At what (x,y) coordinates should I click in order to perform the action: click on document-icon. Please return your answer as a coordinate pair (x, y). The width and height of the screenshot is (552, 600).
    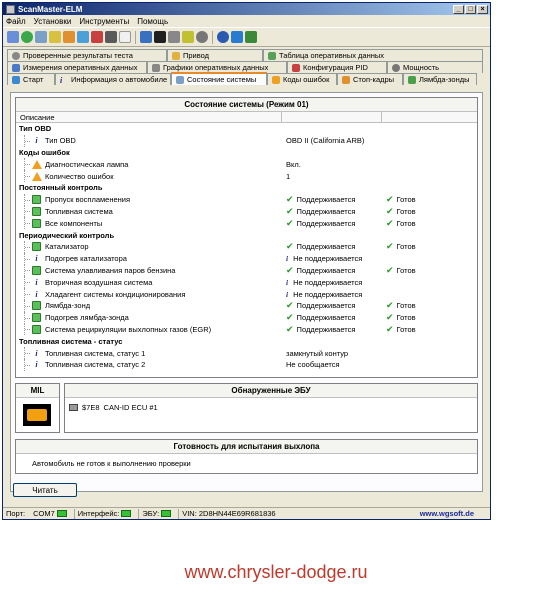
    Looking at the image, I should click on (125, 37).